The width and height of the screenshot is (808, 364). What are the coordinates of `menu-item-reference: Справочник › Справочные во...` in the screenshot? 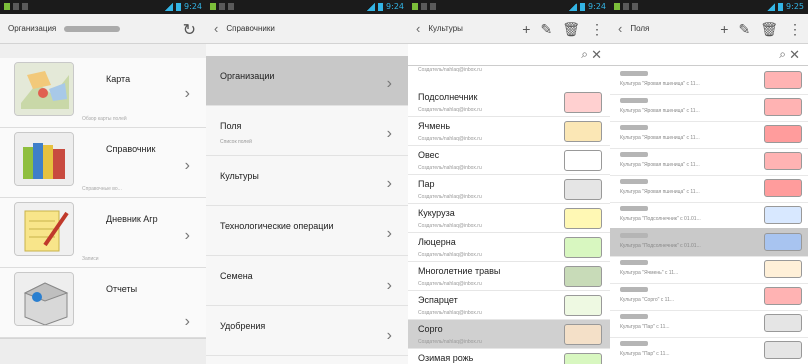 It's located at (103, 163).